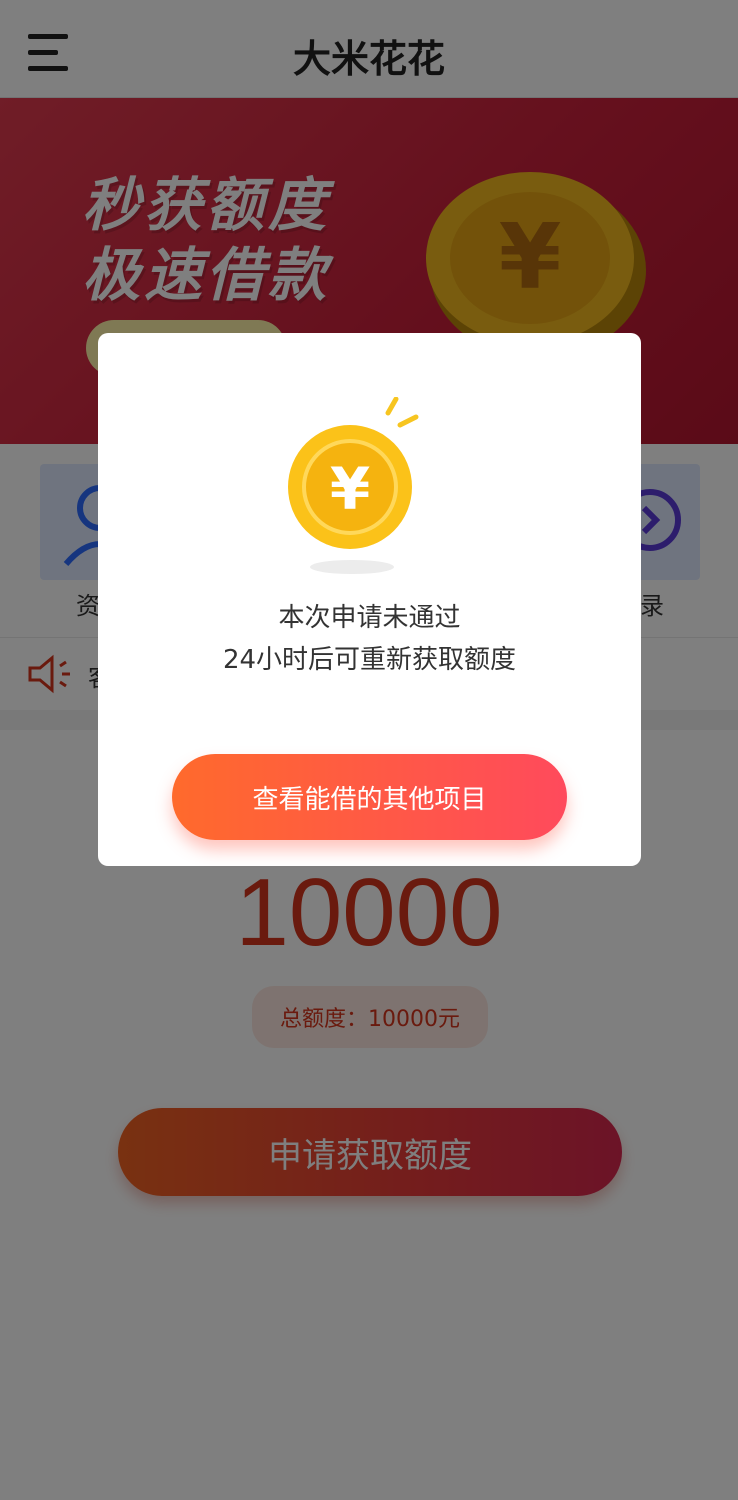 The height and width of the screenshot is (1500, 738). I want to click on dialog-message: 本次申请未通过 24小时后可重新获取额度, so click(369, 639).